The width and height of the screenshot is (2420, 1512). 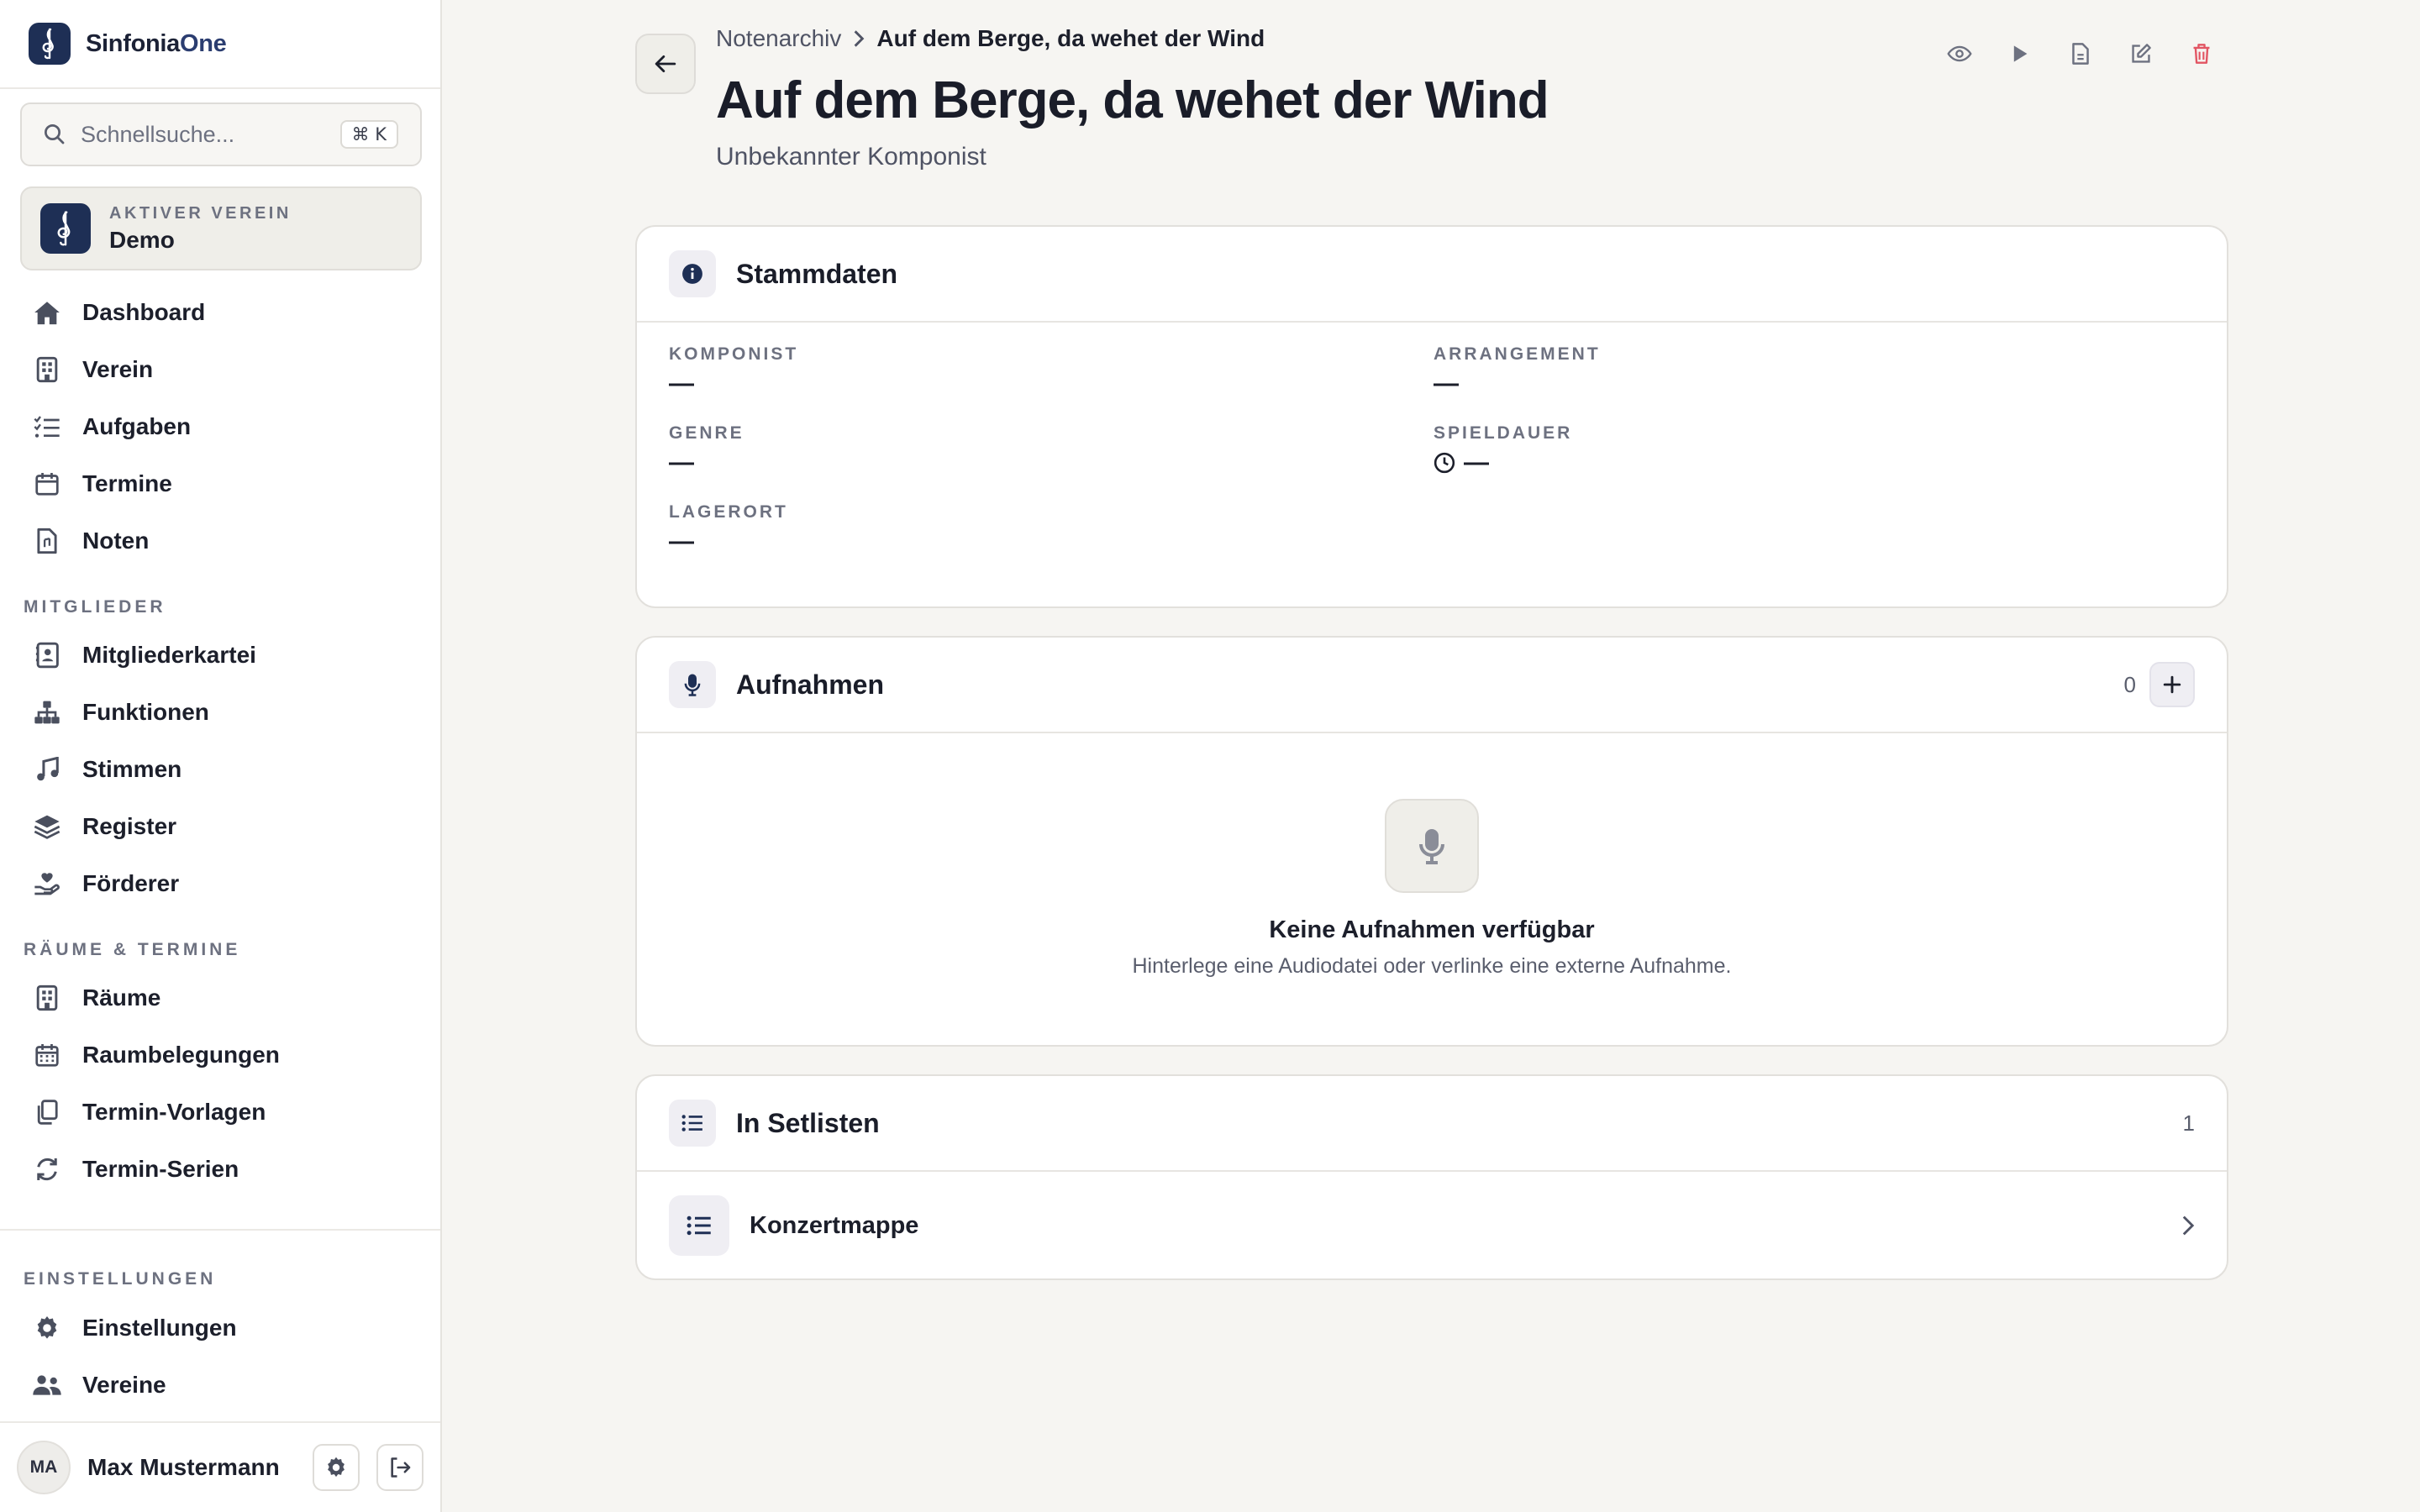 I want to click on empty-state-title: Keine Aufnahmen verfügbar, so click(x=1432, y=929).